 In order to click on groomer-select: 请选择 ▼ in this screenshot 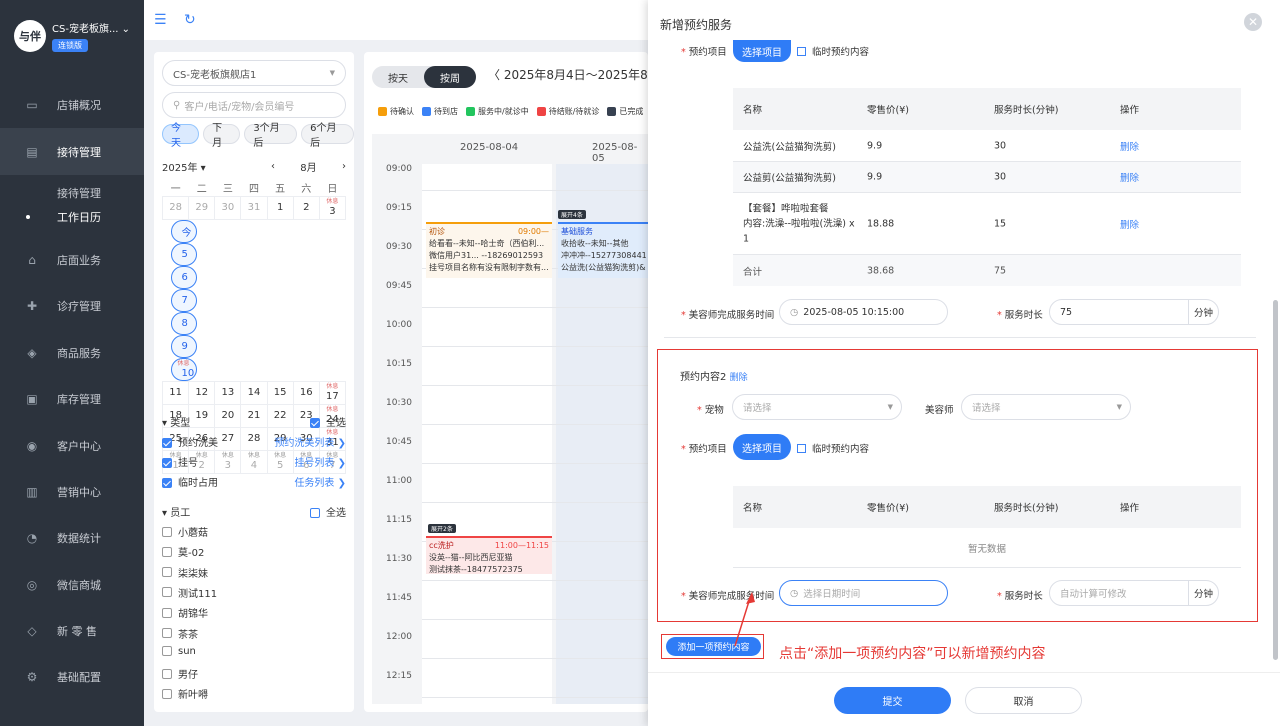, I will do `click(1046, 407)`.